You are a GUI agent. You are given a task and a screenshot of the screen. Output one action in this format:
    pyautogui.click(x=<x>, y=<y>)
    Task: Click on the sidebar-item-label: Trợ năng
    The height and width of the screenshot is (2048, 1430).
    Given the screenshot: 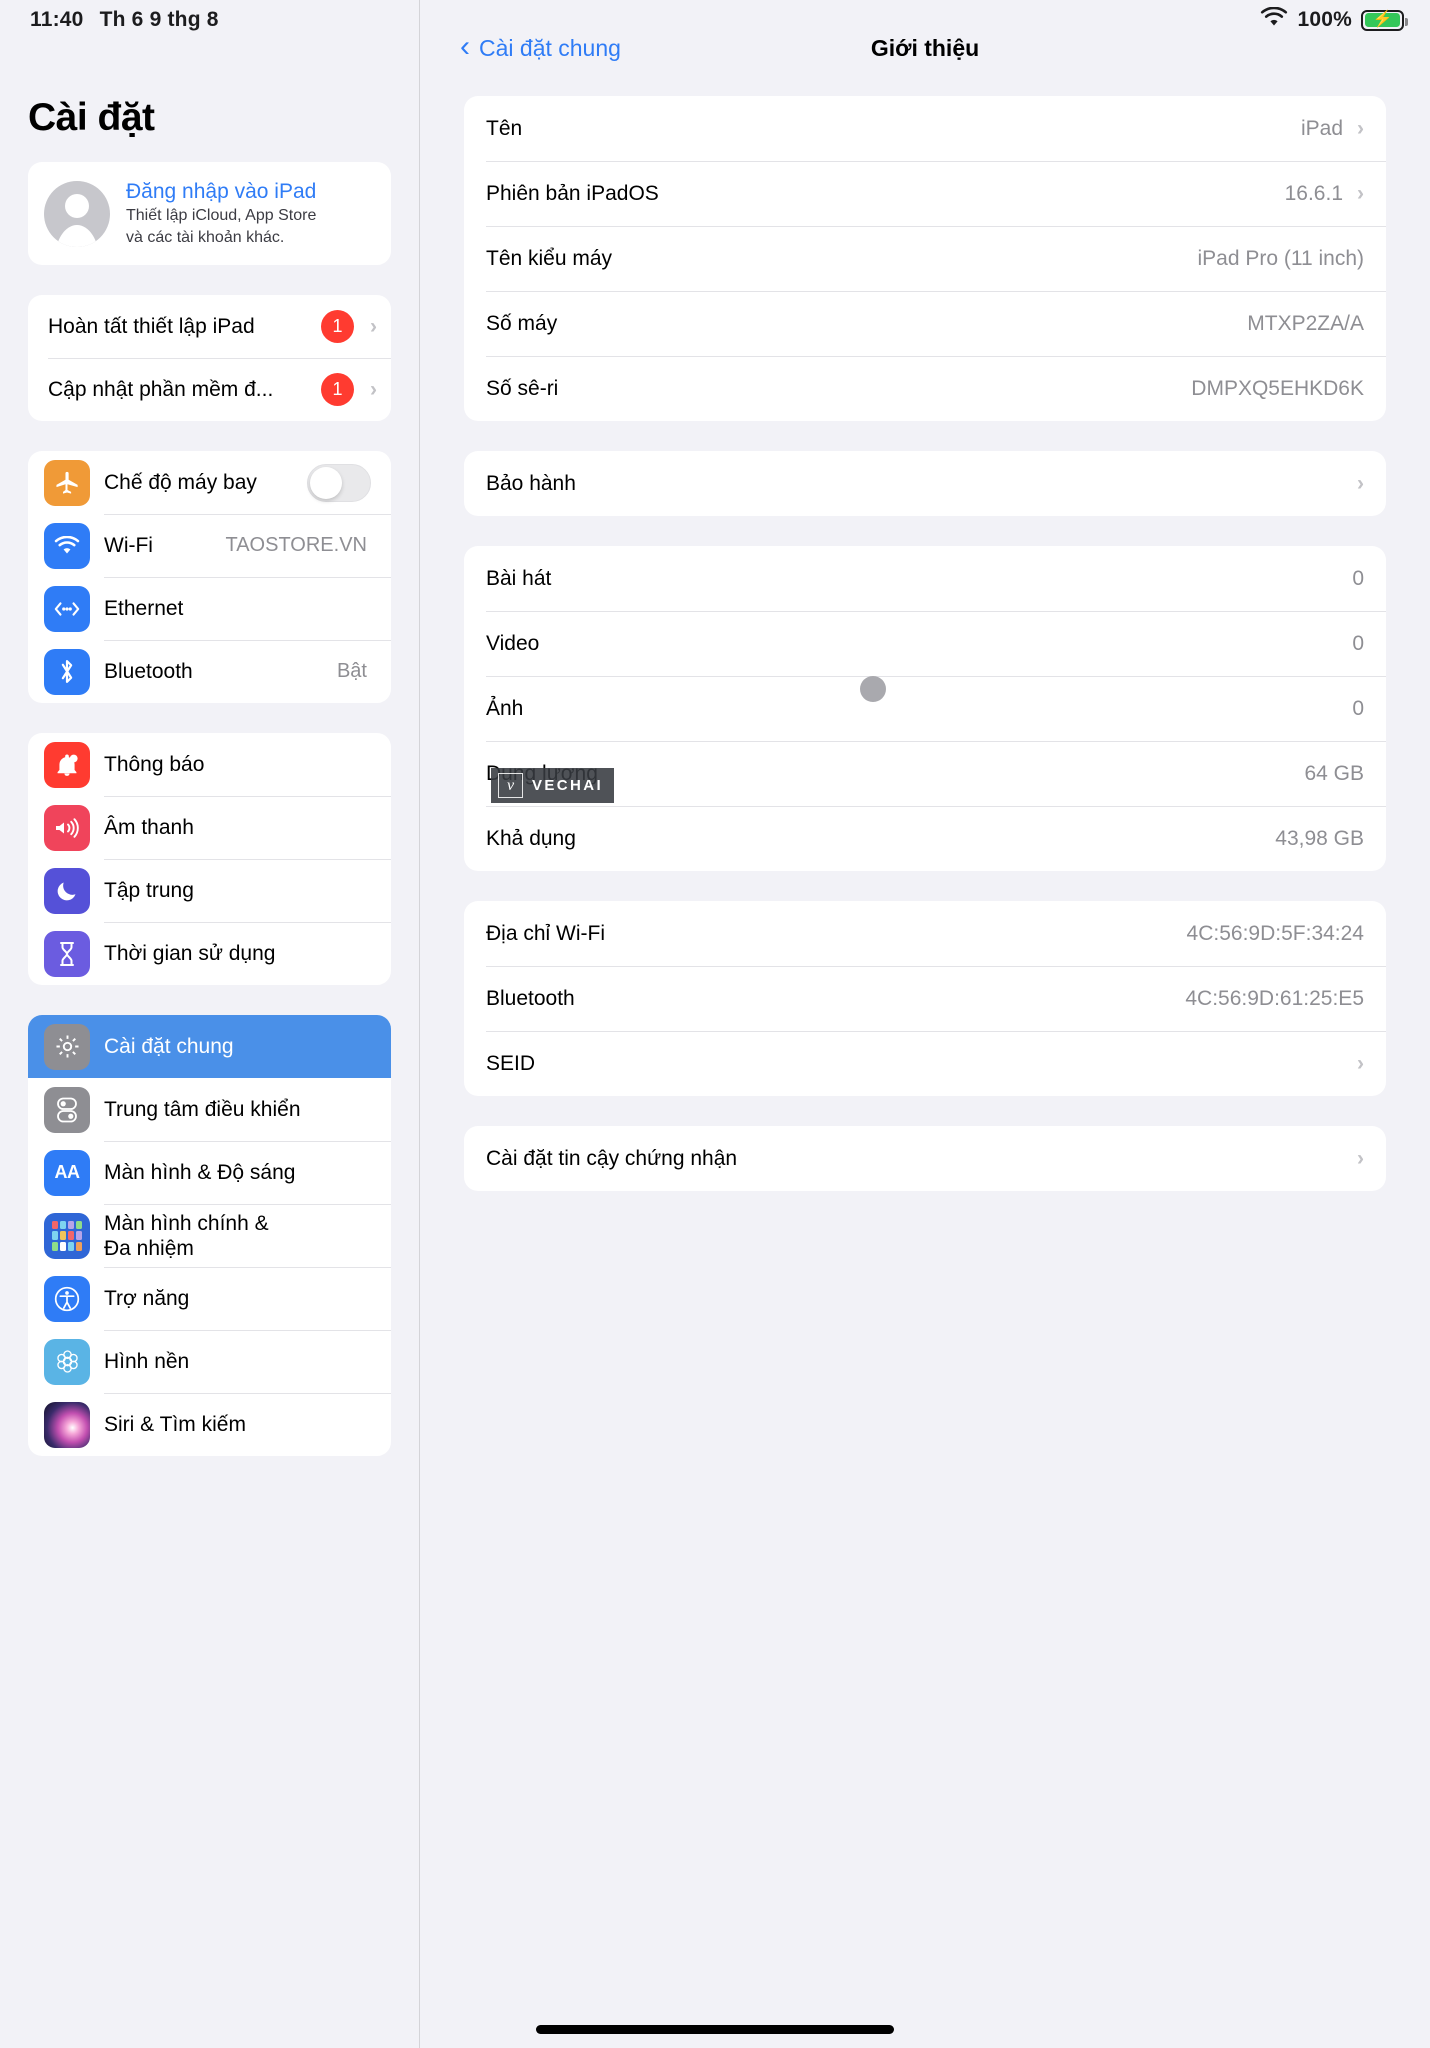 What is the action you would take?
    pyautogui.click(x=147, y=1298)
    